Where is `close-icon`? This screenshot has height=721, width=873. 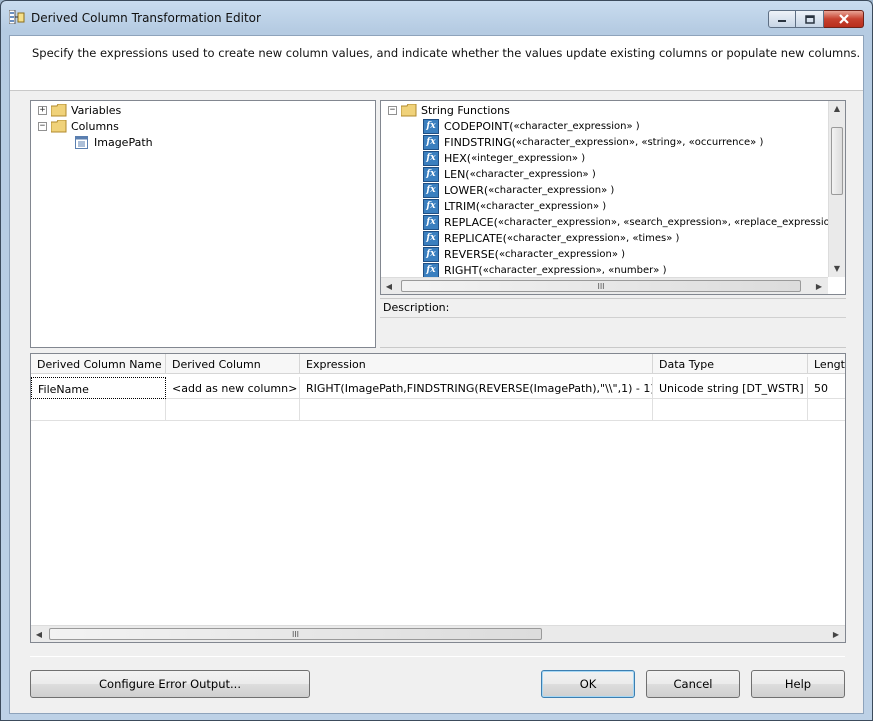
close-icon is located at coordinates (843, 19).